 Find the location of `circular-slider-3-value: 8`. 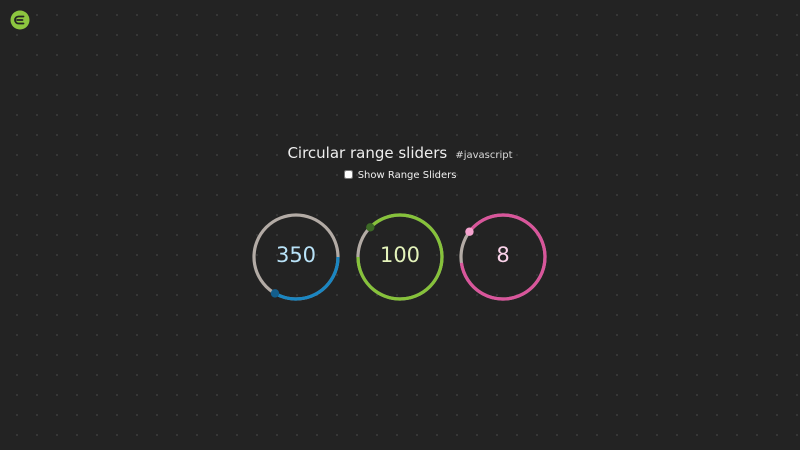

circular-slider-3-value: 8 is located at coordinates (503, 255).